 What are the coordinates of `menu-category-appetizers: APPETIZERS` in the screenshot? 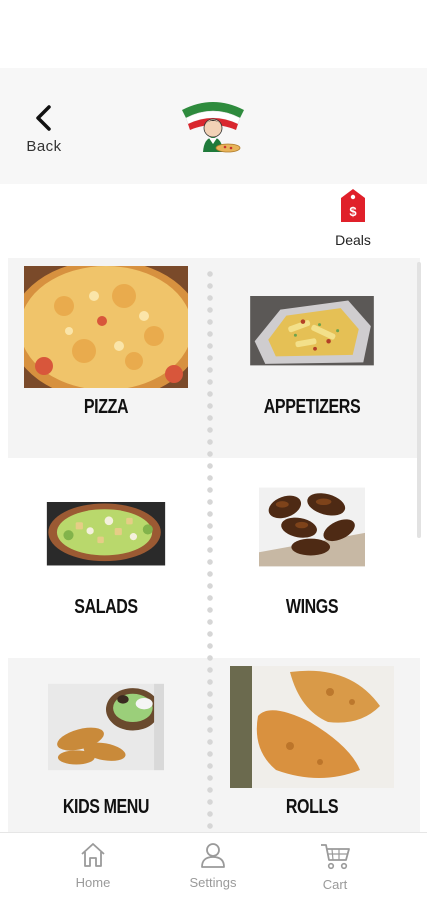 It's located at (317, 358).